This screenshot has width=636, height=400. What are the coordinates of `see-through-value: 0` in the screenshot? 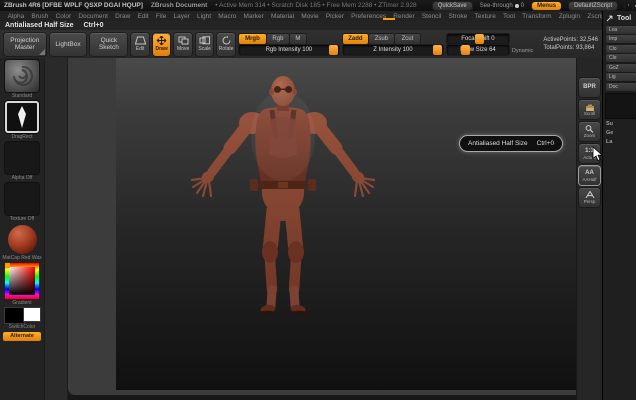 It's located at (522, 5).